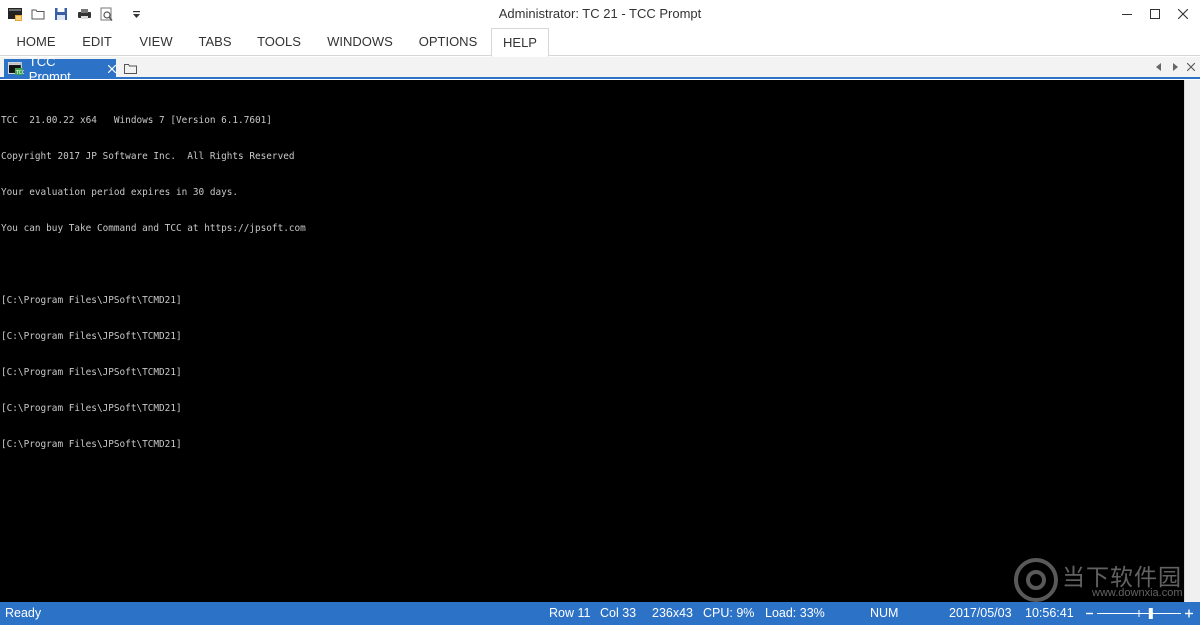  What do you see at coordinates (795, 613) in the screenshot?
I see `status-load: Load: 33%` at bounding box center [795, 613].